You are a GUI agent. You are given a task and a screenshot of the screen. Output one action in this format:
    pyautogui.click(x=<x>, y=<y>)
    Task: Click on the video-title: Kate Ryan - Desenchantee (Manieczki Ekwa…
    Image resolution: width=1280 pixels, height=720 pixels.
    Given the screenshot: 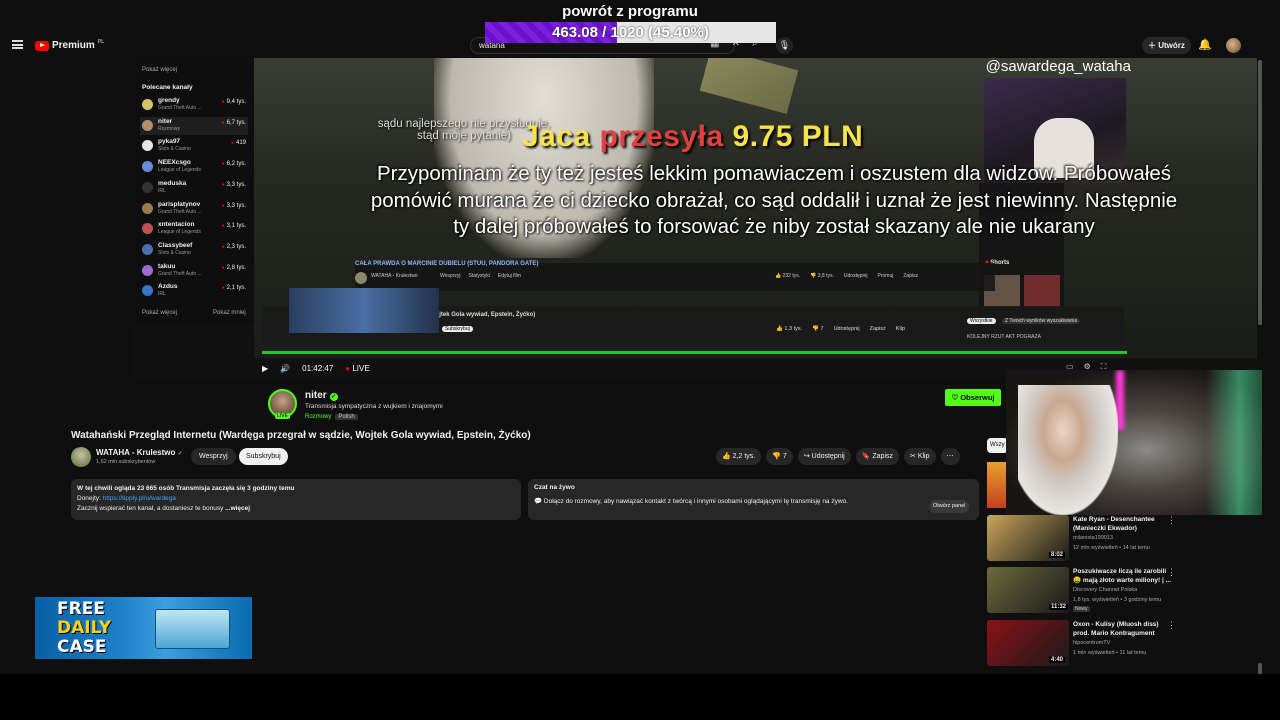 What is the action you would take?
    pyautogui.click(x=1123, y=524)
    